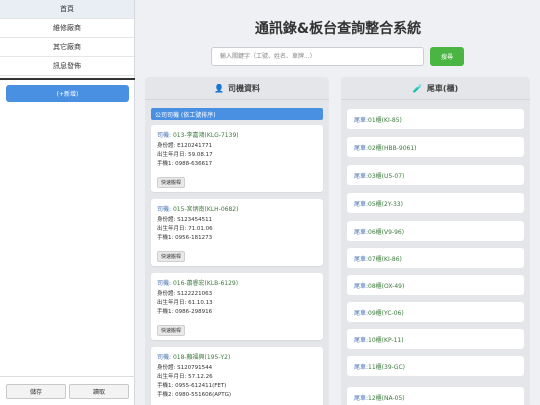 This screenshot has width=540, height=405. What do you see at coordinates (219, 88) in the screenshot?
I see `person-icon: 👤` at bounding box center [219, 88].